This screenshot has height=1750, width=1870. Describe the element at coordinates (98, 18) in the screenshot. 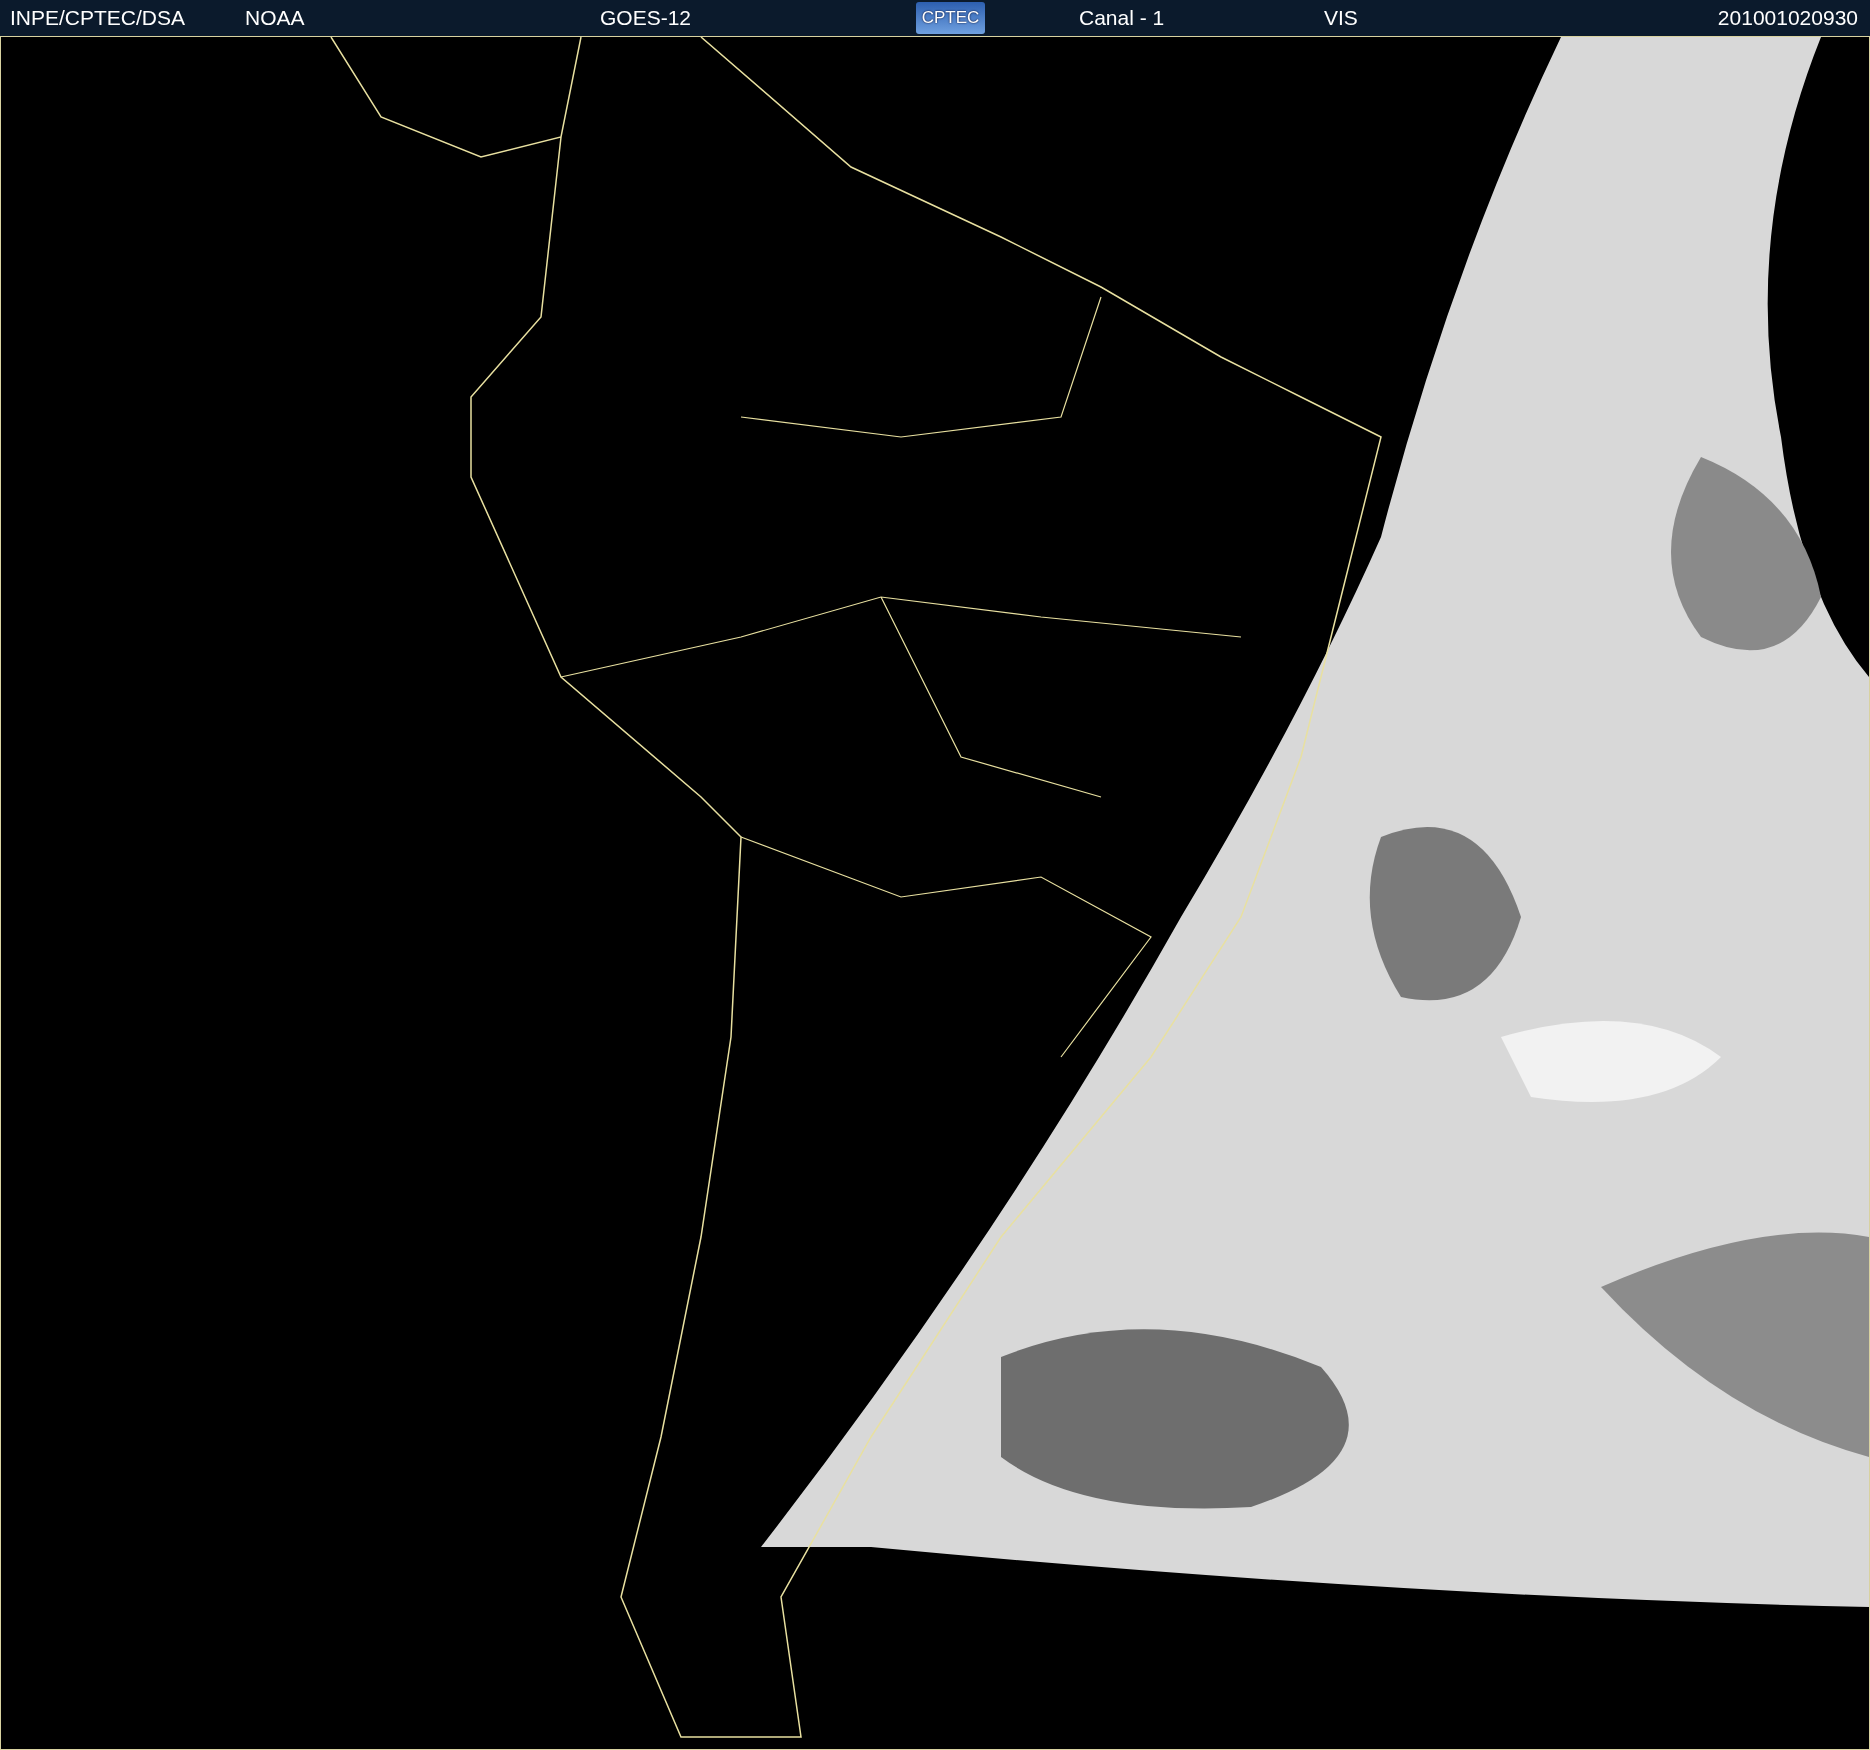

I see `agency-label: INPE/CPTEC/DSA` at that location.